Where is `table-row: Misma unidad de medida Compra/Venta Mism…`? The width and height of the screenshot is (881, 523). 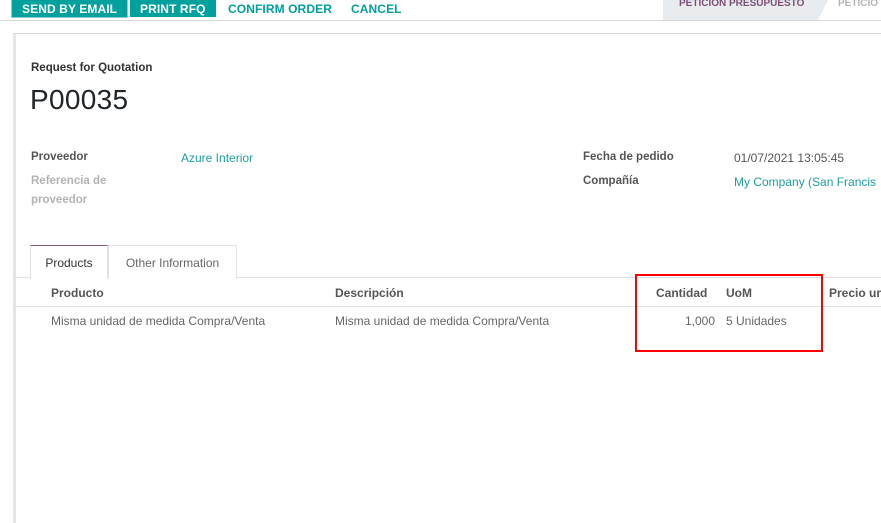 table-row: Misma unidad de medida Compra/Venta Mism… is located at coordinates (447, 321).